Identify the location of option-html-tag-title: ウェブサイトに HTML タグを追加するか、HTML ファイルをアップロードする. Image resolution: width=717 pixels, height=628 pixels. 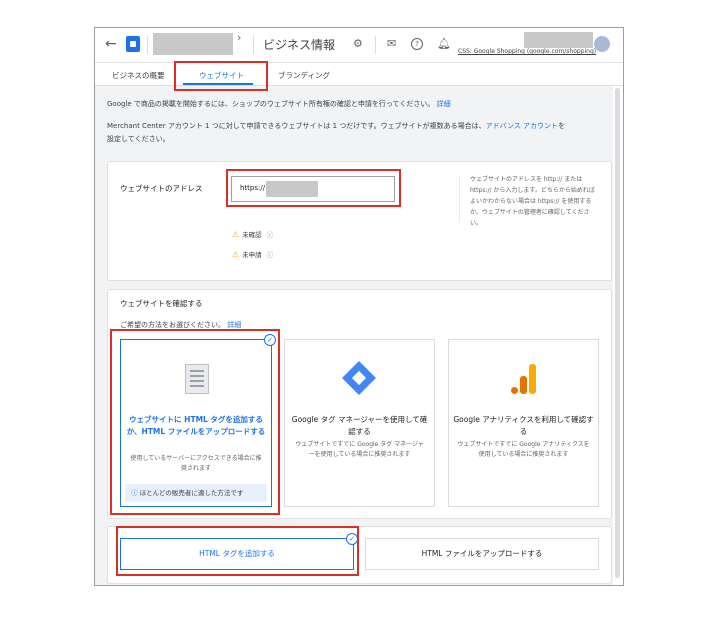
(196, 425).